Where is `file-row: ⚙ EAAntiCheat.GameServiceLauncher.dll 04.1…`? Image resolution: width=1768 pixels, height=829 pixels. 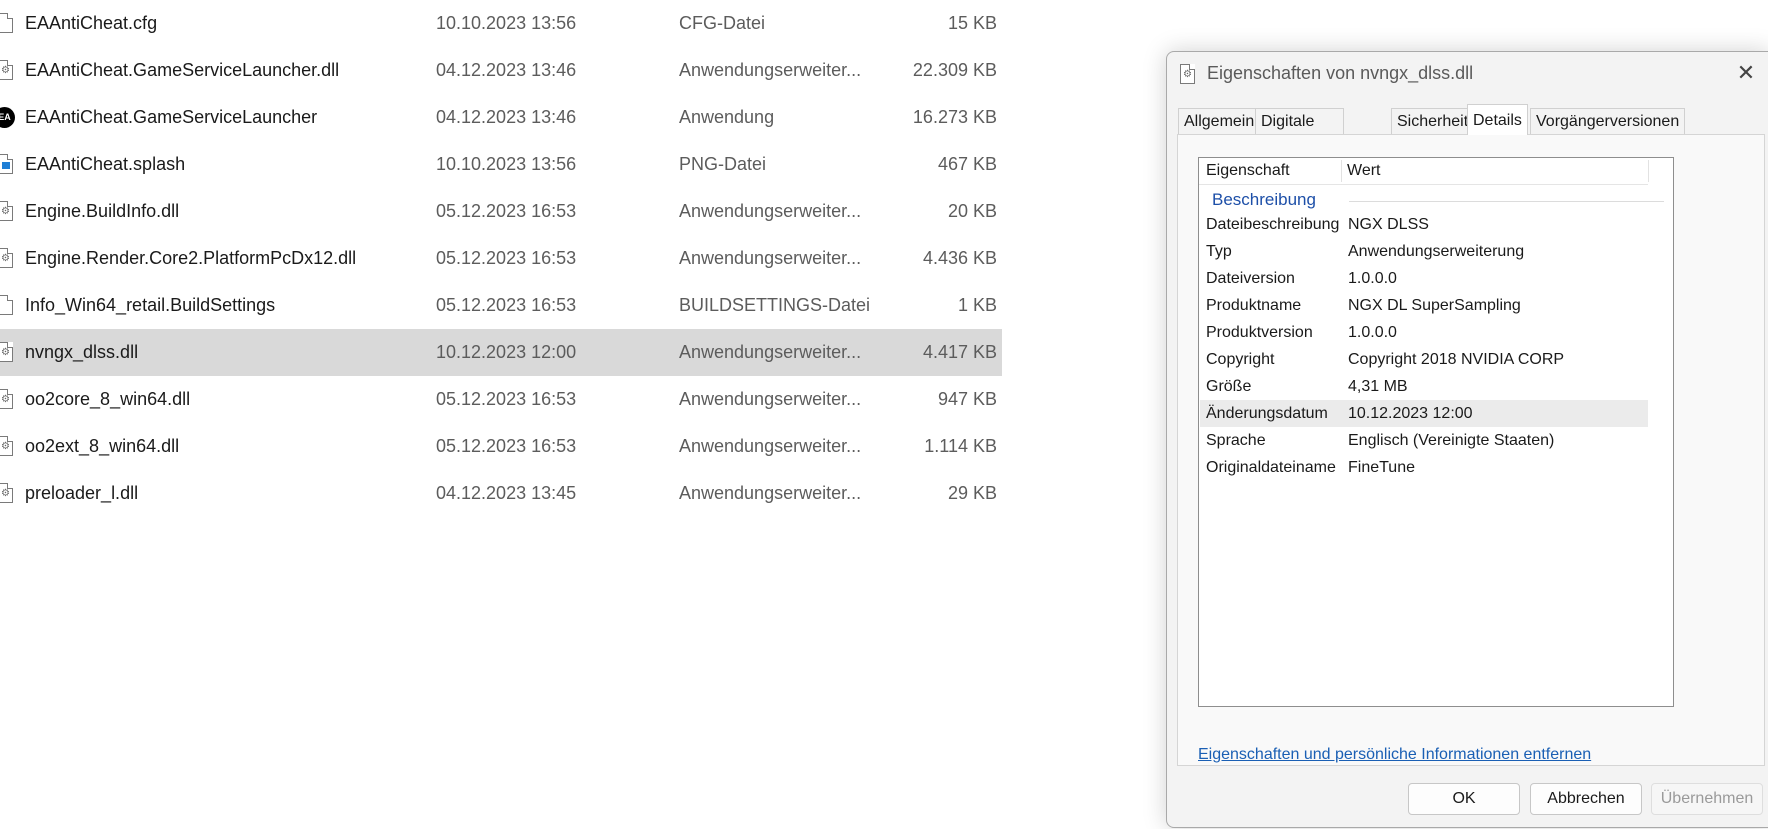 file-row: ⚙ EAAntiCheat.GameServiceLauncher.dll 04.1… is located at coordinates (501, 70).